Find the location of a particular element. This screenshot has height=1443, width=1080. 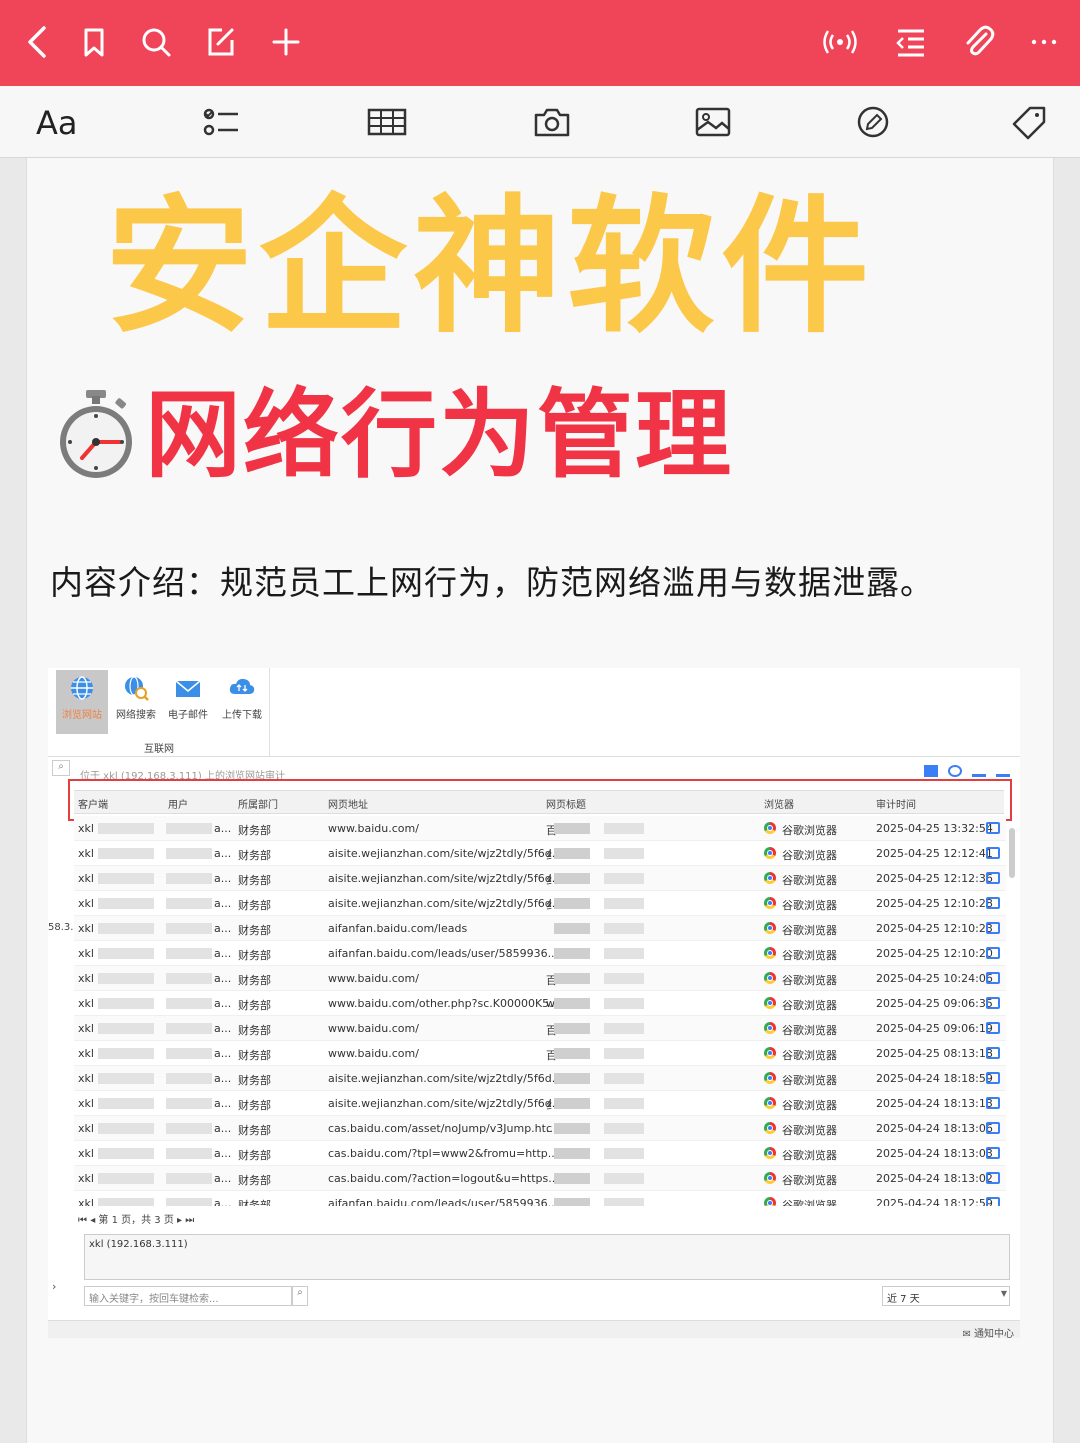

expand-arrow-icon: › is located at coordinates (54, 1286).